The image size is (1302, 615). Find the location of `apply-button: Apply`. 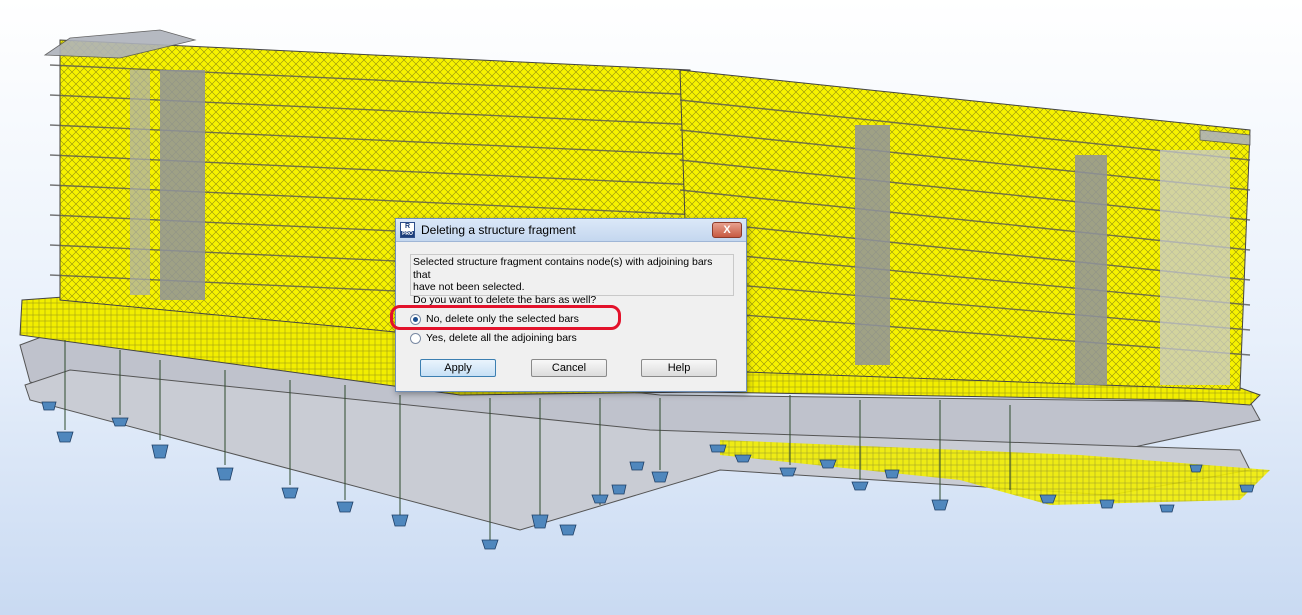

apply-button: Apply is located at coordinates (458, 368).